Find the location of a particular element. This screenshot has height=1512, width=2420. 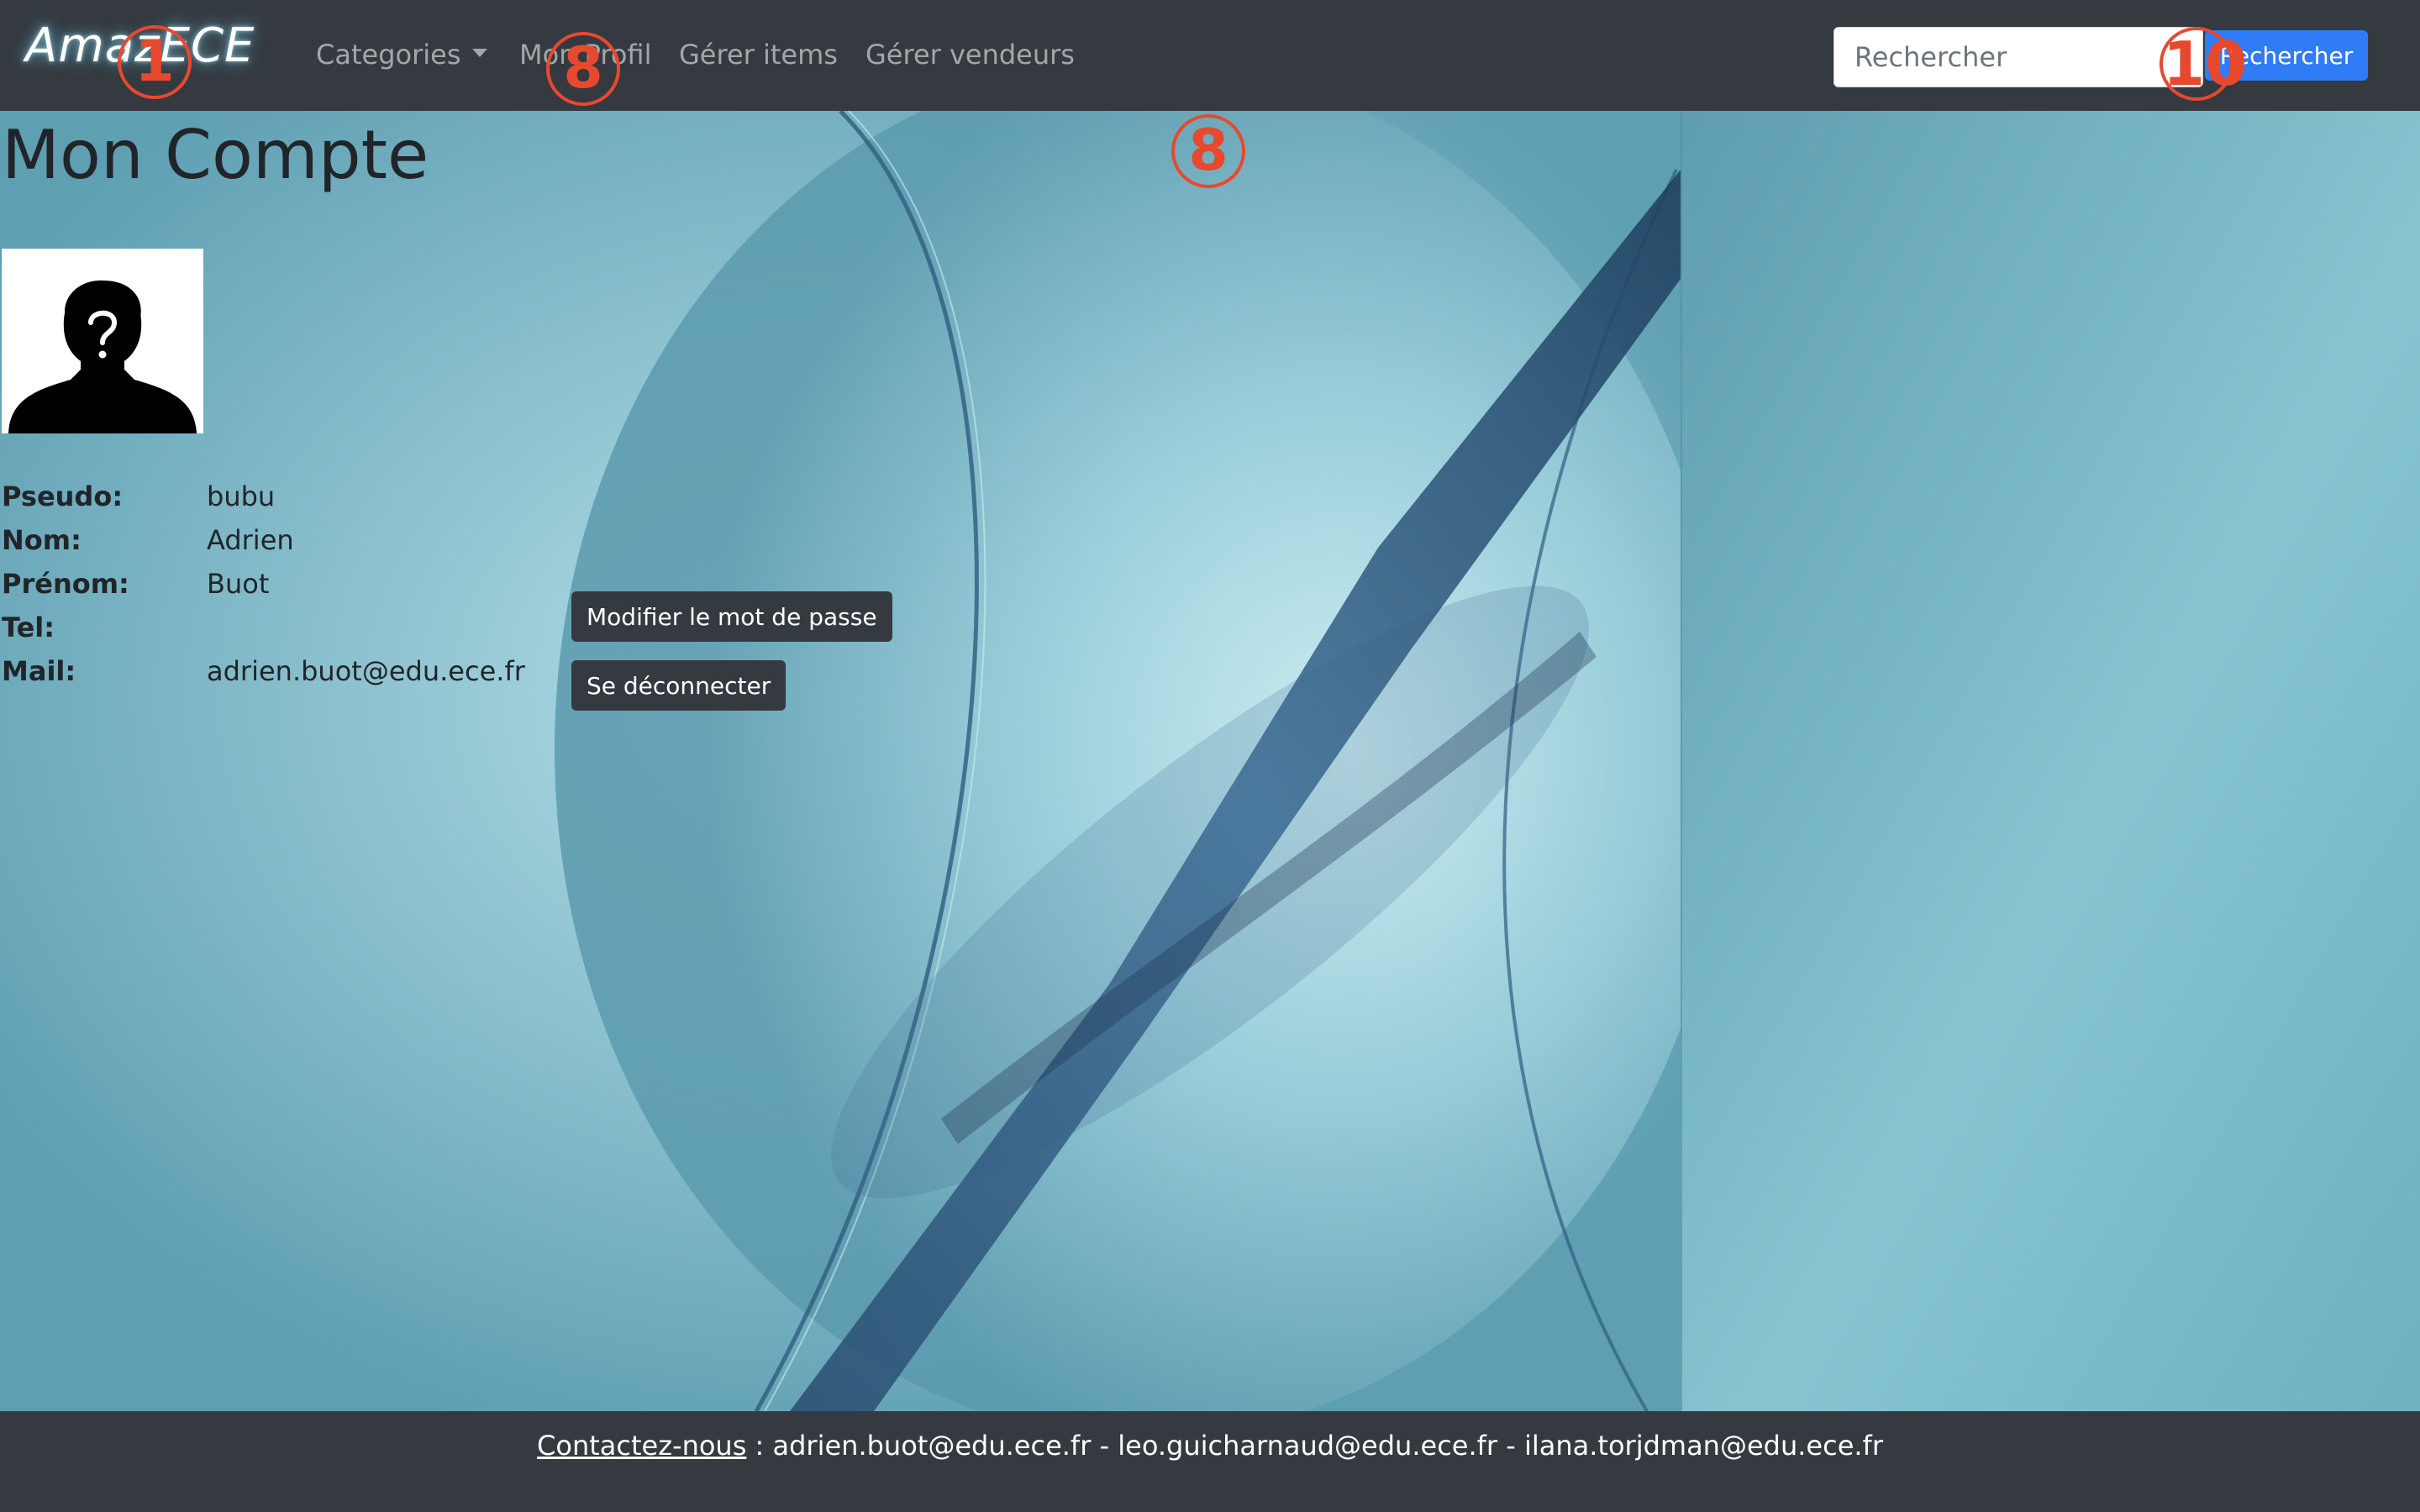

avatar is located at coordinates (102, 341).